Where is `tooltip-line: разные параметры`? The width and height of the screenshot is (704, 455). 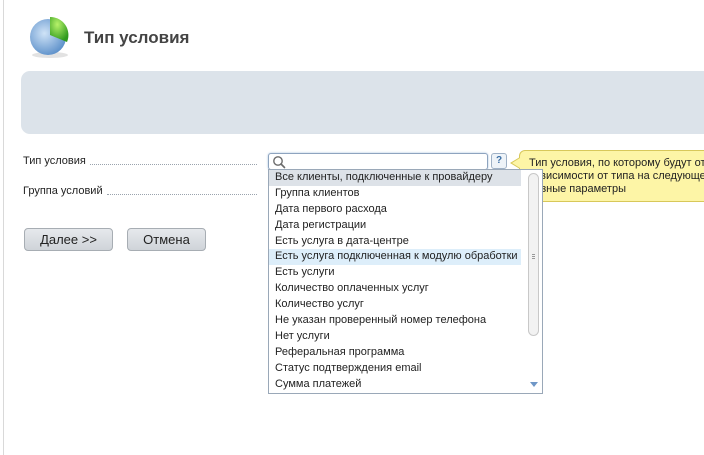 tooltip-line: разные параметры is located at coordinates (577, 189).